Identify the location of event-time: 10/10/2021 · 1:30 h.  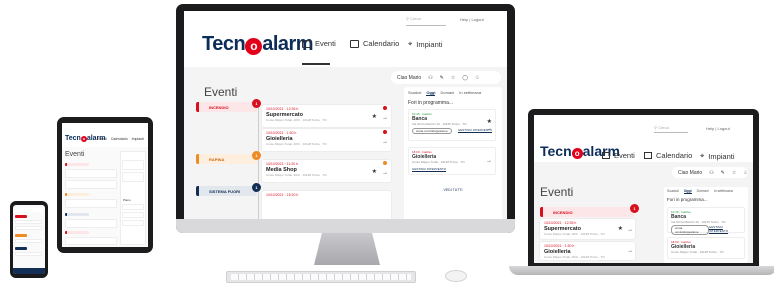
(281, 133).